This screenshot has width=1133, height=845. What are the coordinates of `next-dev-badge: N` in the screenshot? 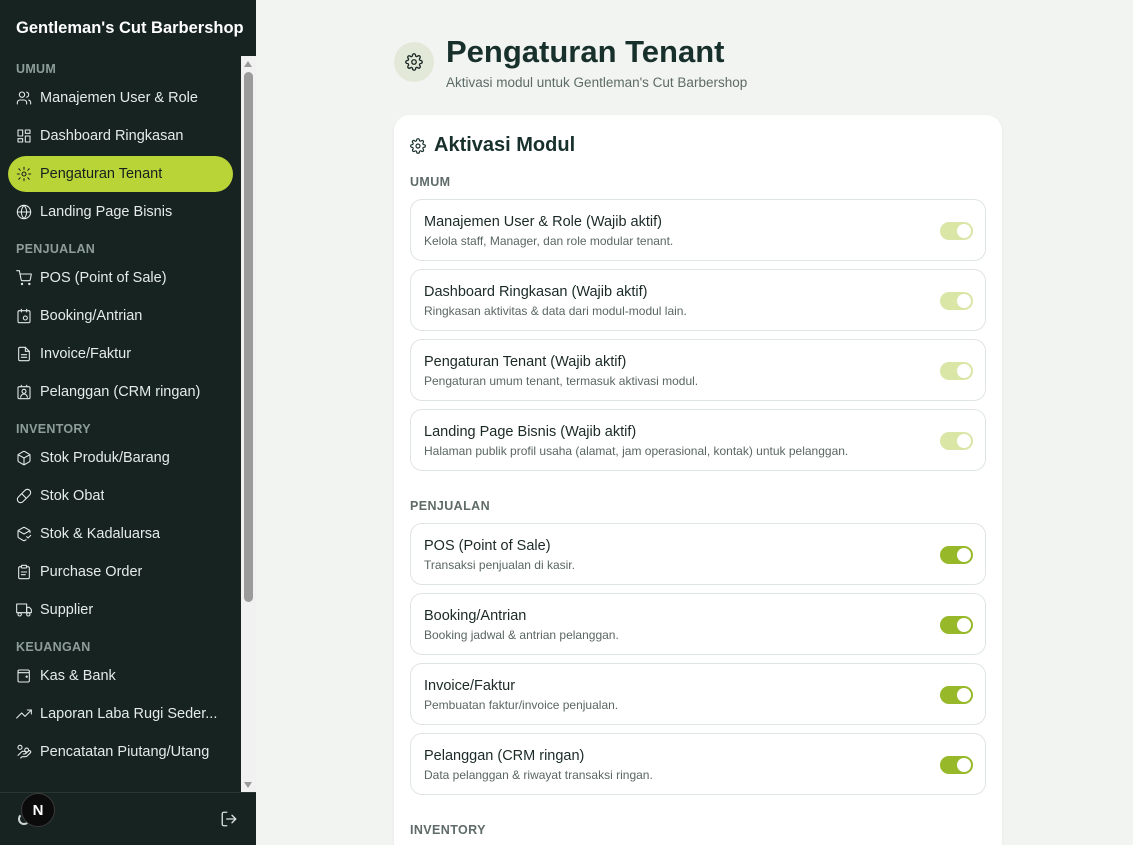 It's located at (38, 810).